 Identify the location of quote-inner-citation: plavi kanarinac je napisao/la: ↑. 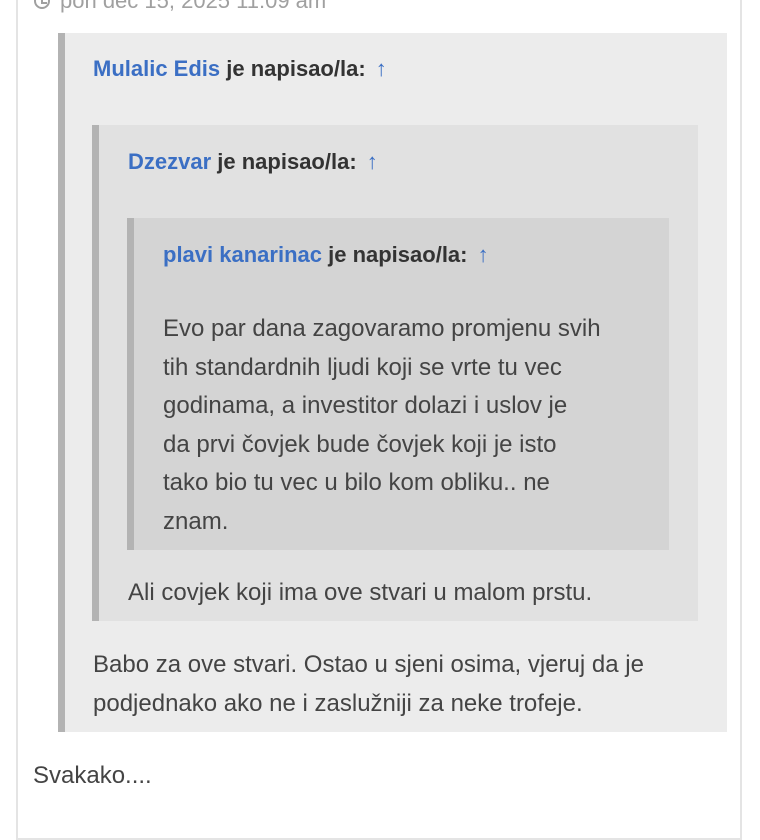
(326, 255).